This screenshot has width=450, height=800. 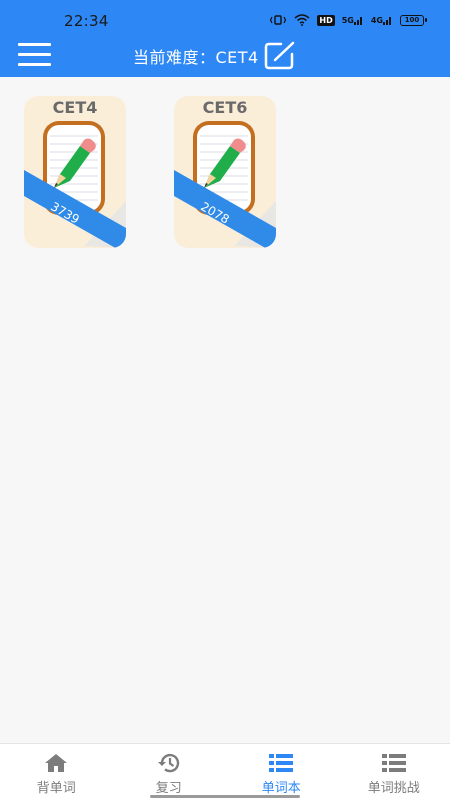 I want to click on home-indicator, so click(x=225, y=796).